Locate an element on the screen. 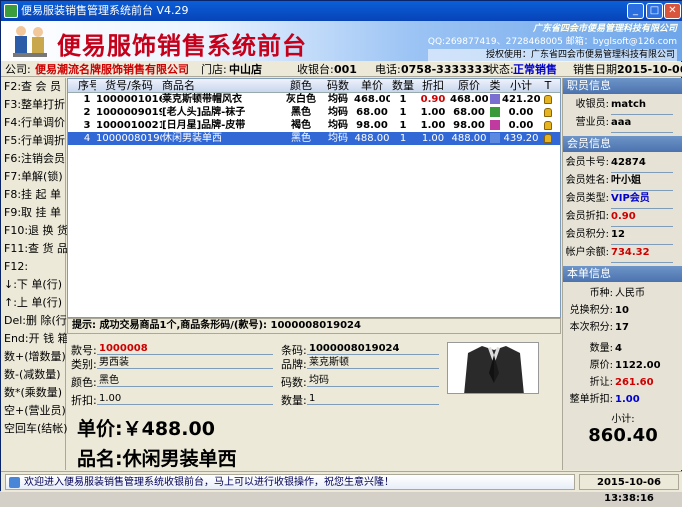 This screenshot has height=507, width=682. type-label: 类别: is located at coordinates (84, 364).